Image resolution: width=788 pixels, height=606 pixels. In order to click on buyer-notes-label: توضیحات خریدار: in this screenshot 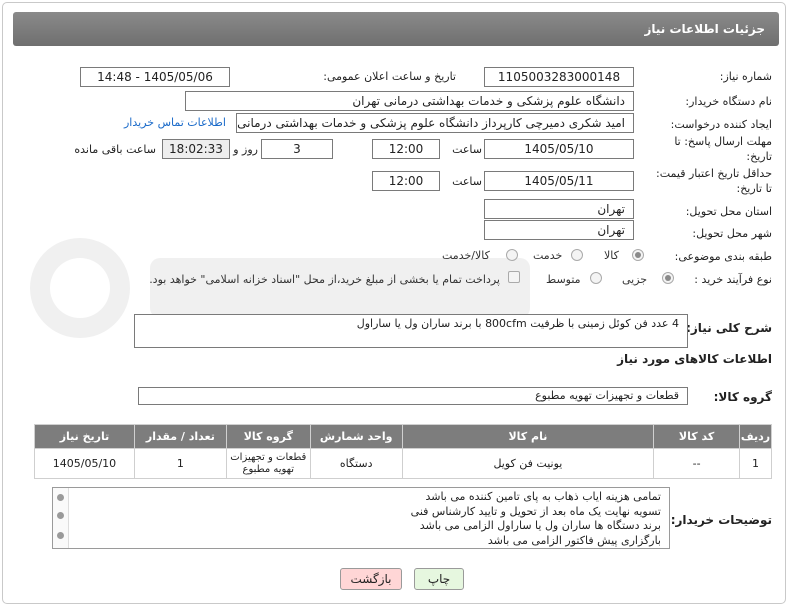, I will do `click(721, 520)`.